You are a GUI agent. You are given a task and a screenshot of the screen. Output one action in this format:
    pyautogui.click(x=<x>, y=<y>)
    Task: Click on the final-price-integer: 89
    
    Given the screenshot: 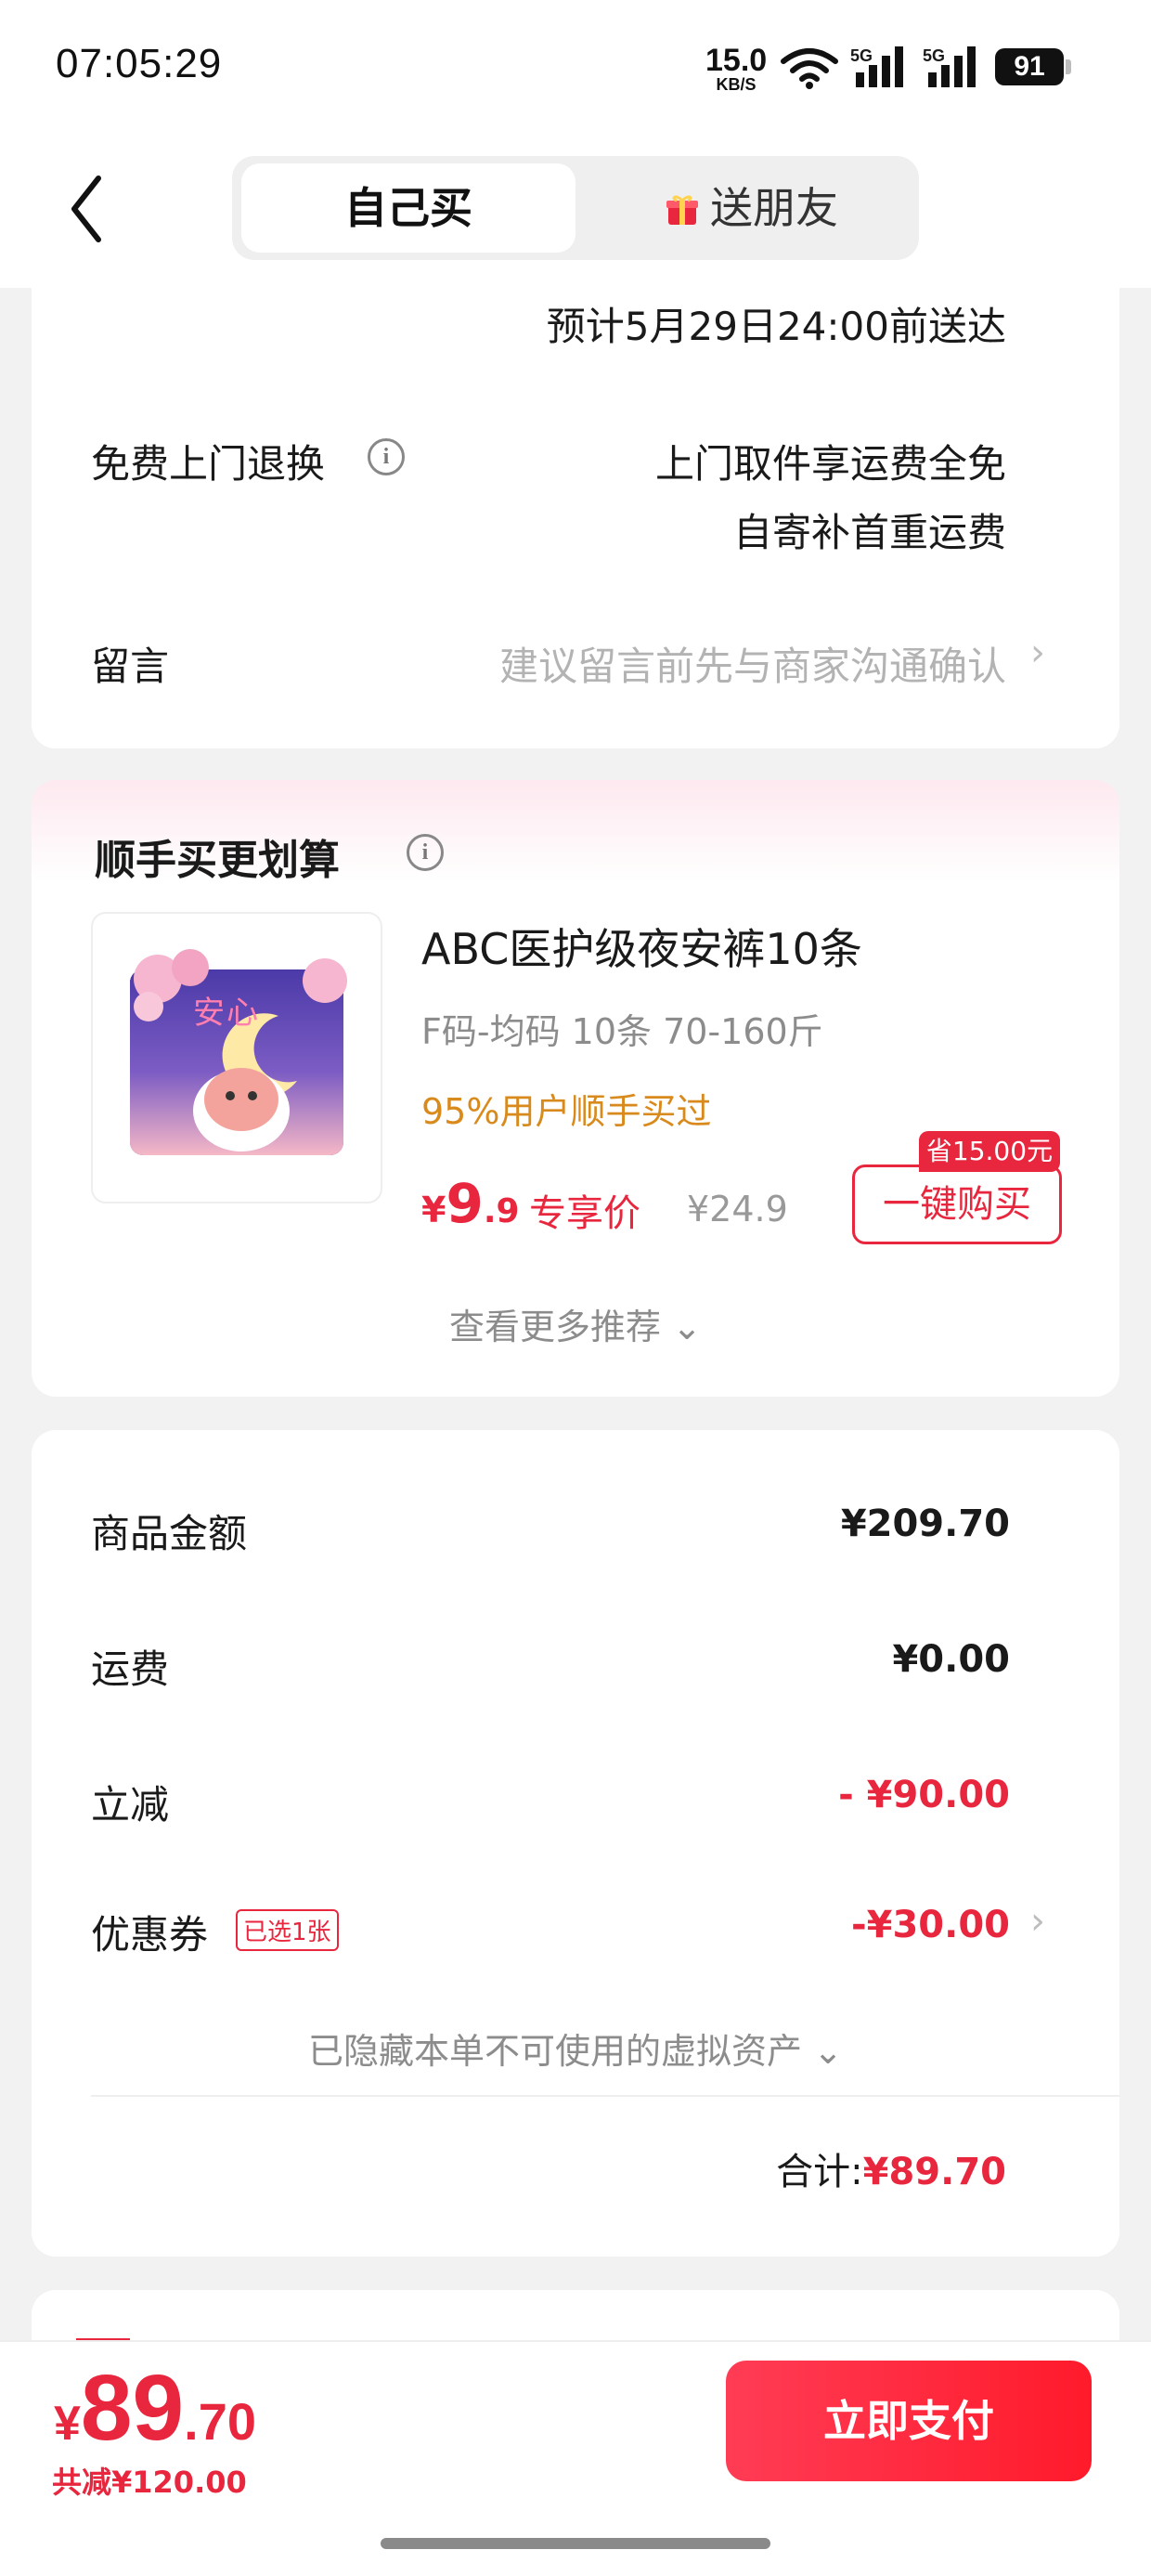 What is the action you would take?
    pyautogui.click(x=132, y=2408)
    